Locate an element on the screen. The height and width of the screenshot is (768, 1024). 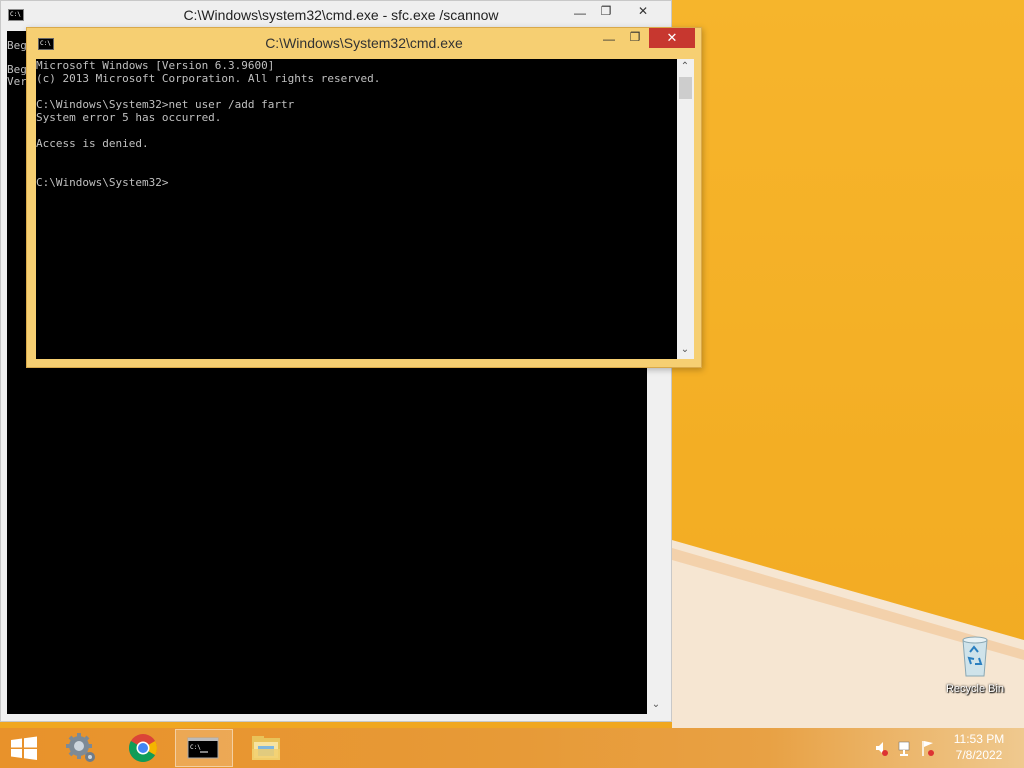
recycle-bin-label: Recycle Bin is located at coordinates (975, 689).